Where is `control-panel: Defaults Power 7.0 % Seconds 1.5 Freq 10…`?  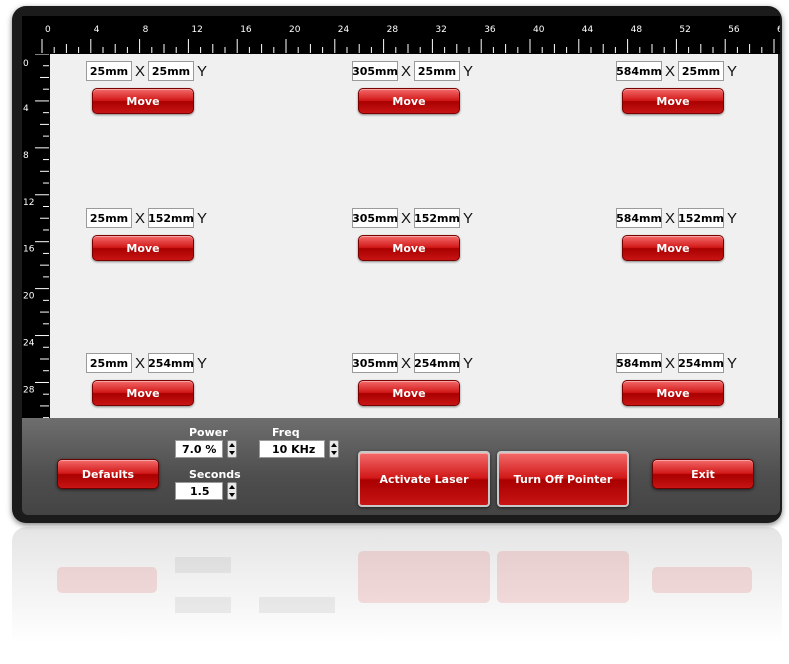 control-panel: Defaults Power 7.0 % Seconds 1.5 Freq 10… is located at coordinates (401, 466).